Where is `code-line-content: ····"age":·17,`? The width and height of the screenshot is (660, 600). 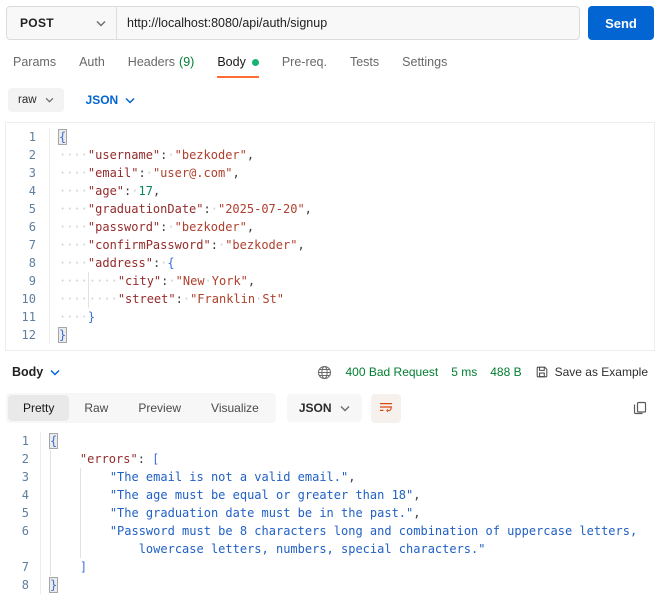 code-line-content: ····"age":·17, is located at coordinates (105, 191).